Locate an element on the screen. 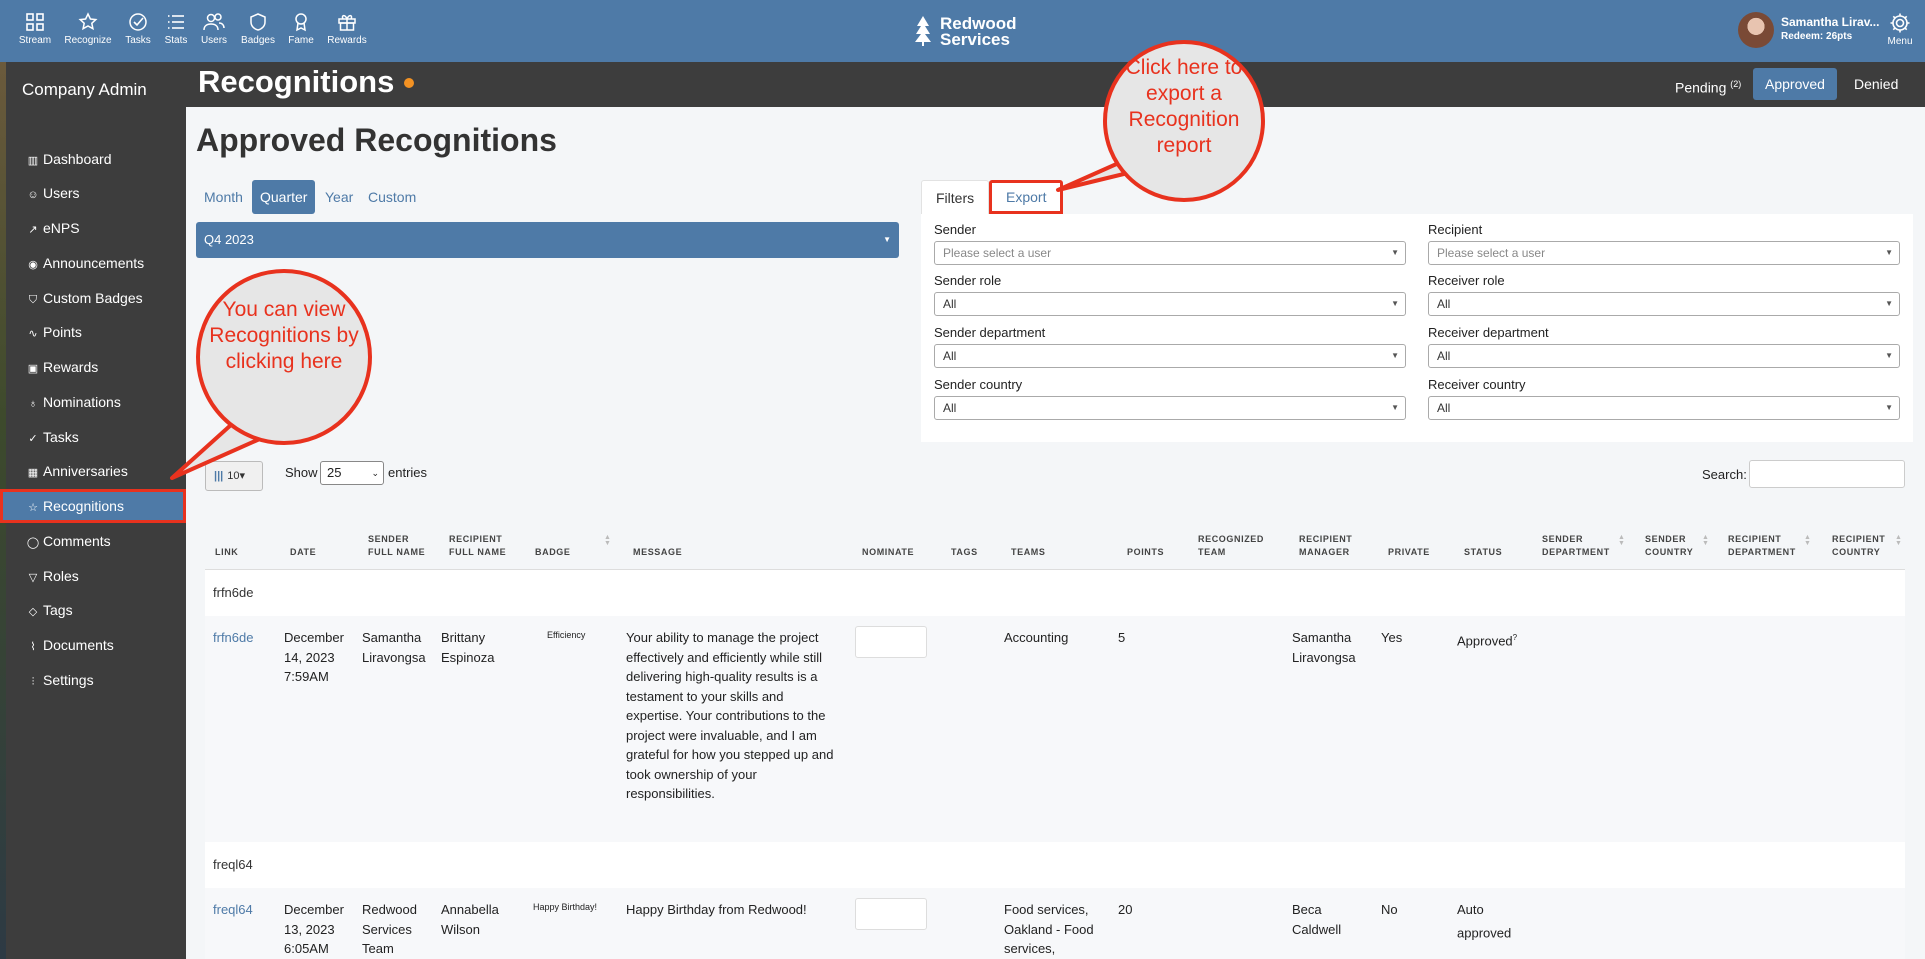 The height and width of the screenshot is (959, 1925). sidebar-item-enps: ↗ eNPS is located at coordinates (96, 228).